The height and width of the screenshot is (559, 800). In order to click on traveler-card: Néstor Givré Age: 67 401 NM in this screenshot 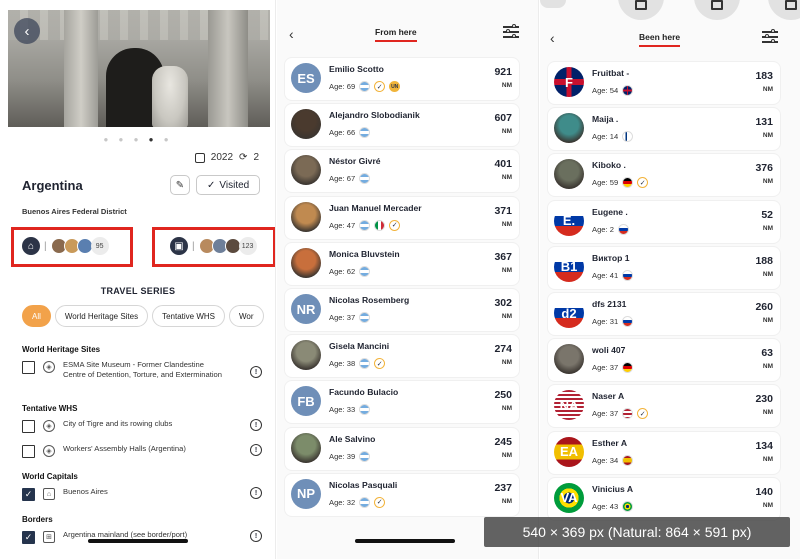, I will do `click(402, 171)`.